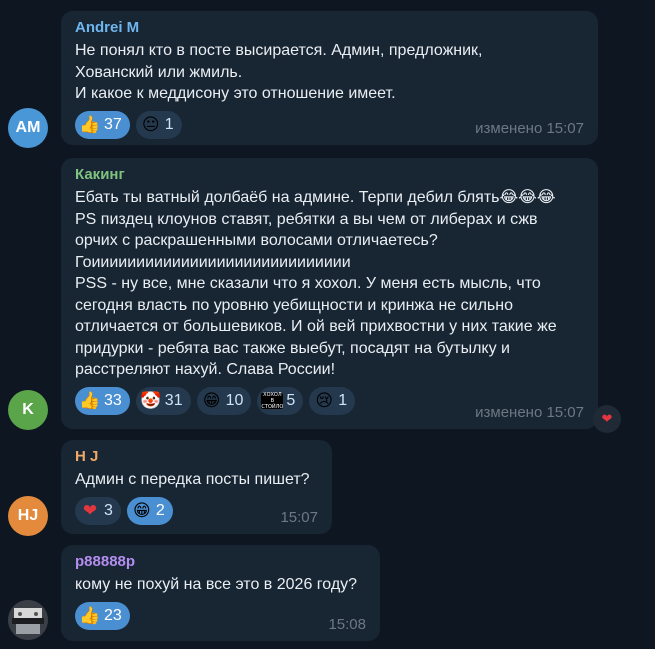  Describe the element at coordinates (163, 400) in the screenshot. I see `reaction-clown: 🤡 31` at that location.